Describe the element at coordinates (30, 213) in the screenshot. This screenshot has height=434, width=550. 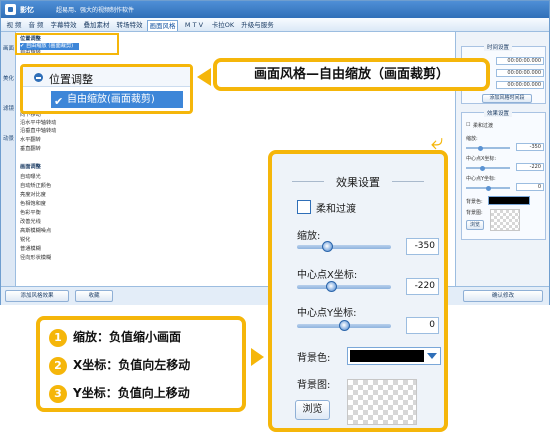
I see `list-item: 色彩平衡` at that location.